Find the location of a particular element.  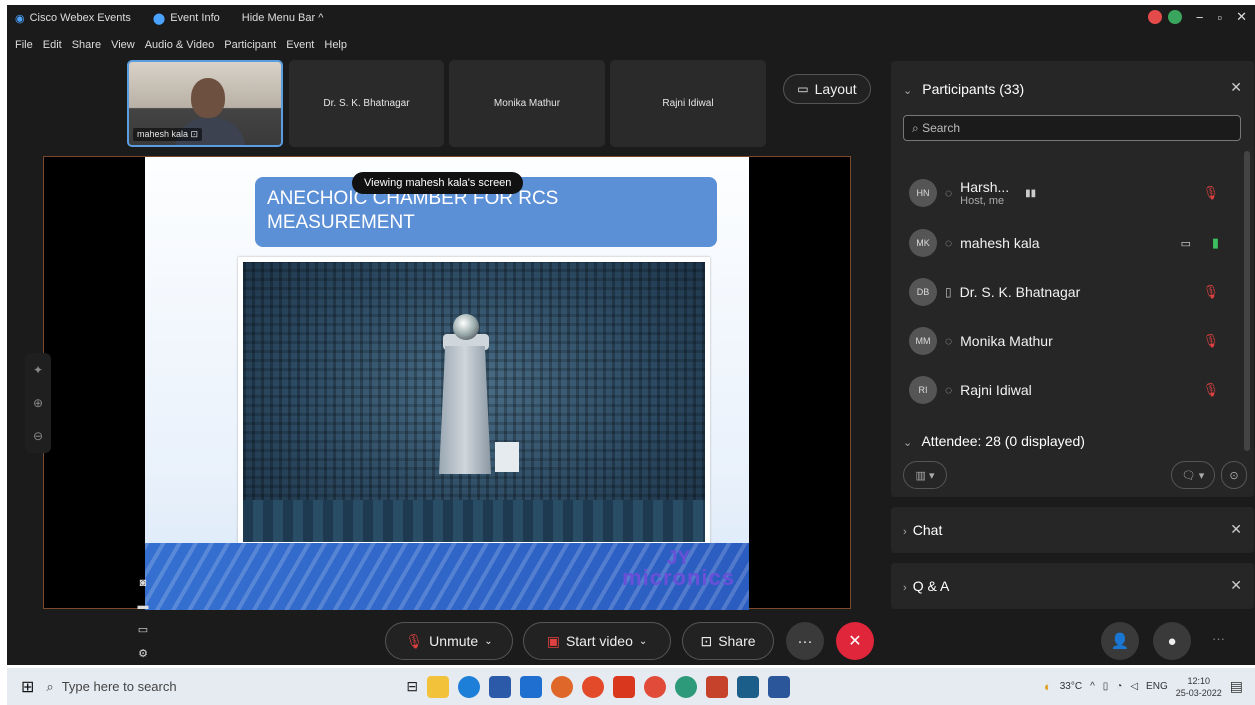

firefox-icon is located at coordinates (562, 686).